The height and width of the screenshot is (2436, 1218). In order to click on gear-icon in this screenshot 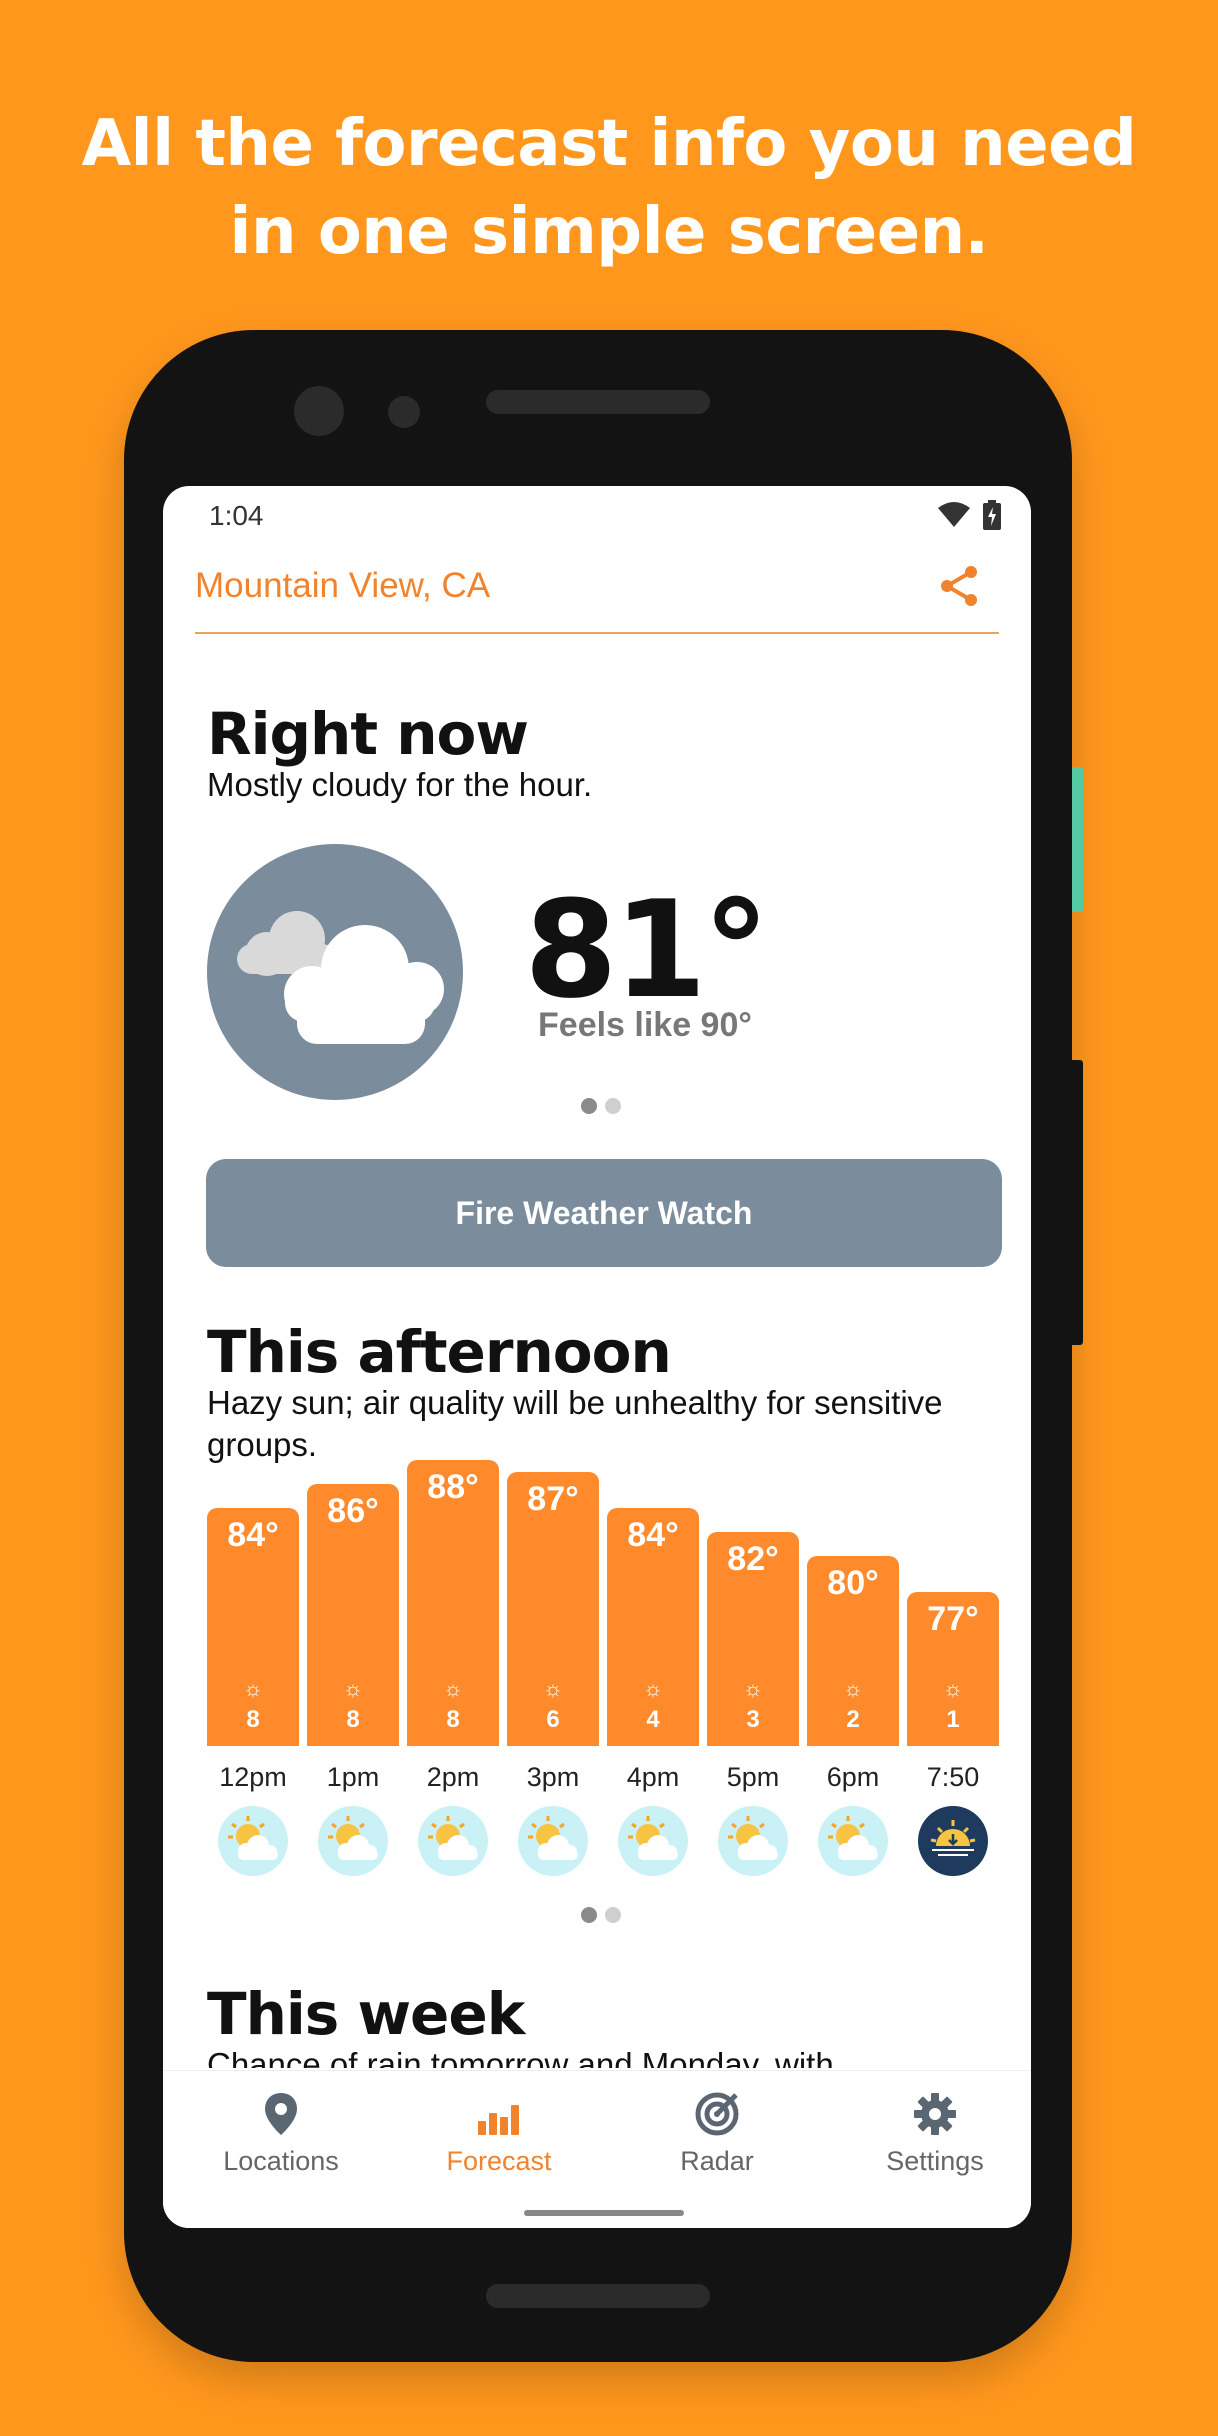, I will do `click(935, 2114)`.